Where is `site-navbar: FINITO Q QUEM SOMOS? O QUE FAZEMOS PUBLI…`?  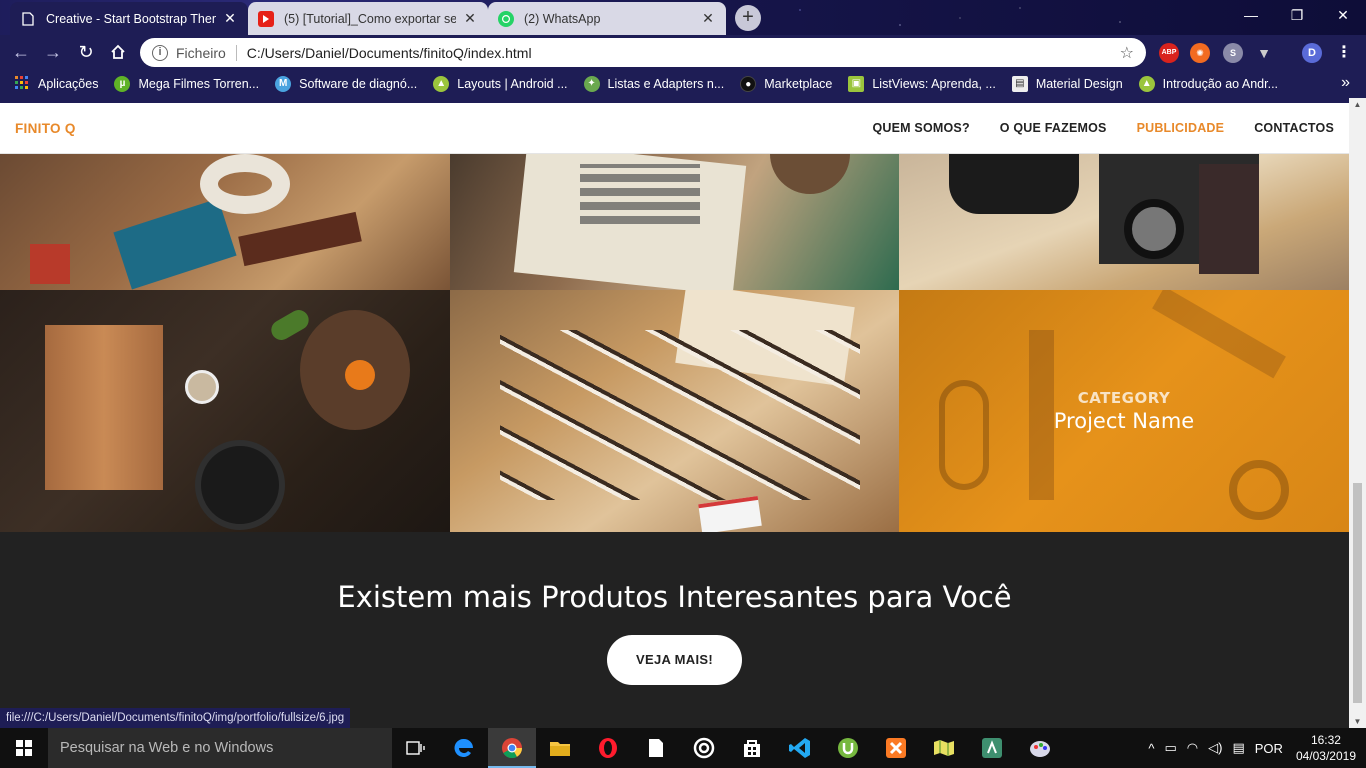
site-navbar: FINITO Q QUEM SOMOS? O QUE FAZEMOS PUBLI… is located at coordinates (674, 128).